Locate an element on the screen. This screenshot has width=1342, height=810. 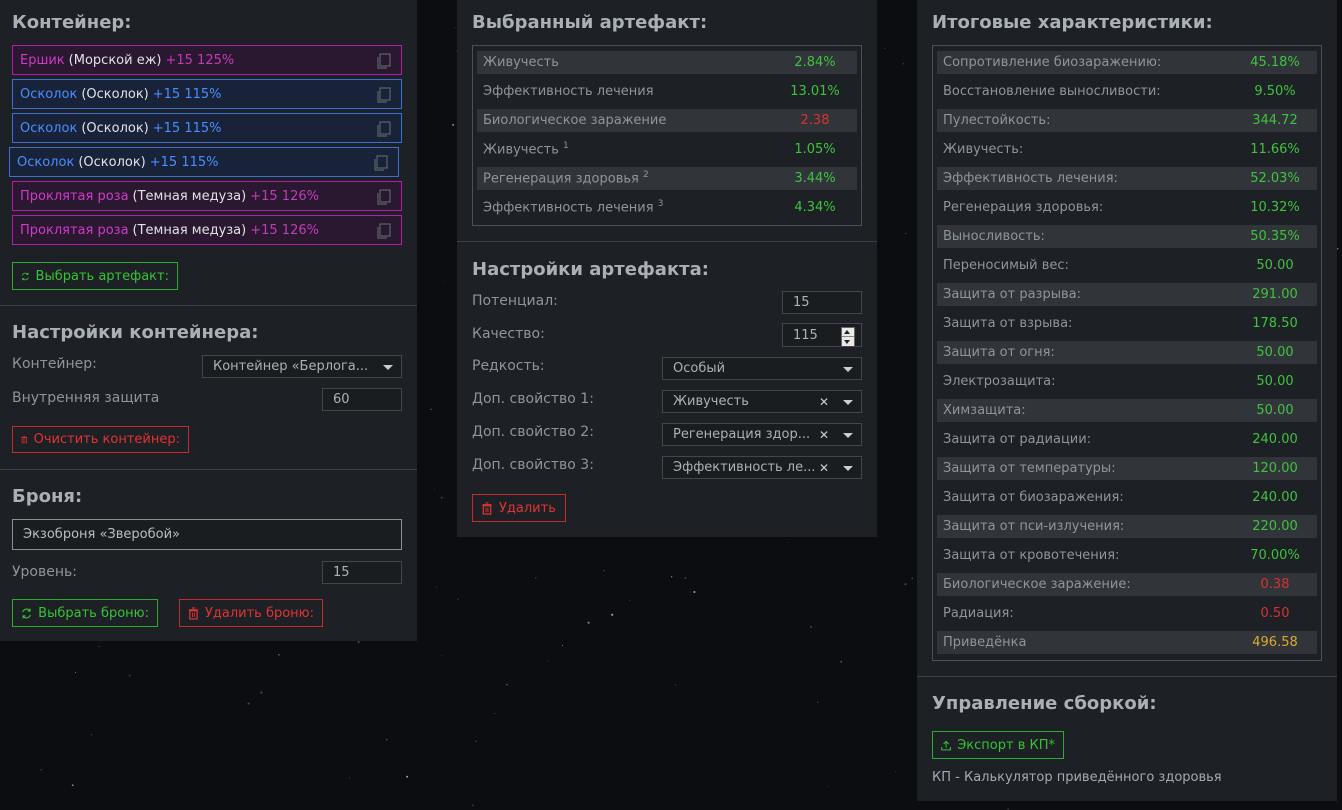
extra3-select: Эффективность ле... ✕ is located at coordinates (762, 467).